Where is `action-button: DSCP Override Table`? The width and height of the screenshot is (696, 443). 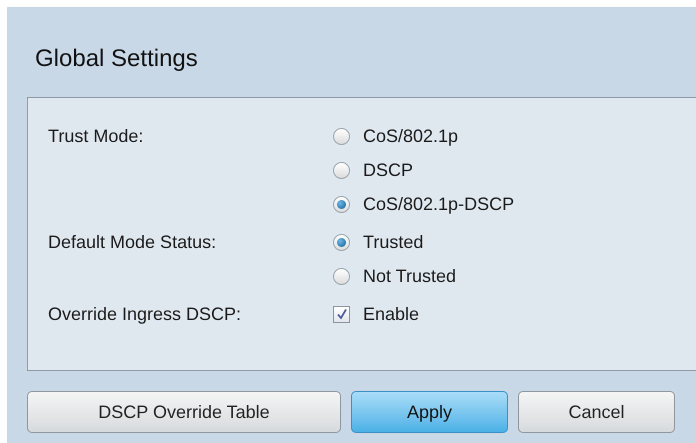
action-button: DSCP Override Table is located at coordinates (184, 412).